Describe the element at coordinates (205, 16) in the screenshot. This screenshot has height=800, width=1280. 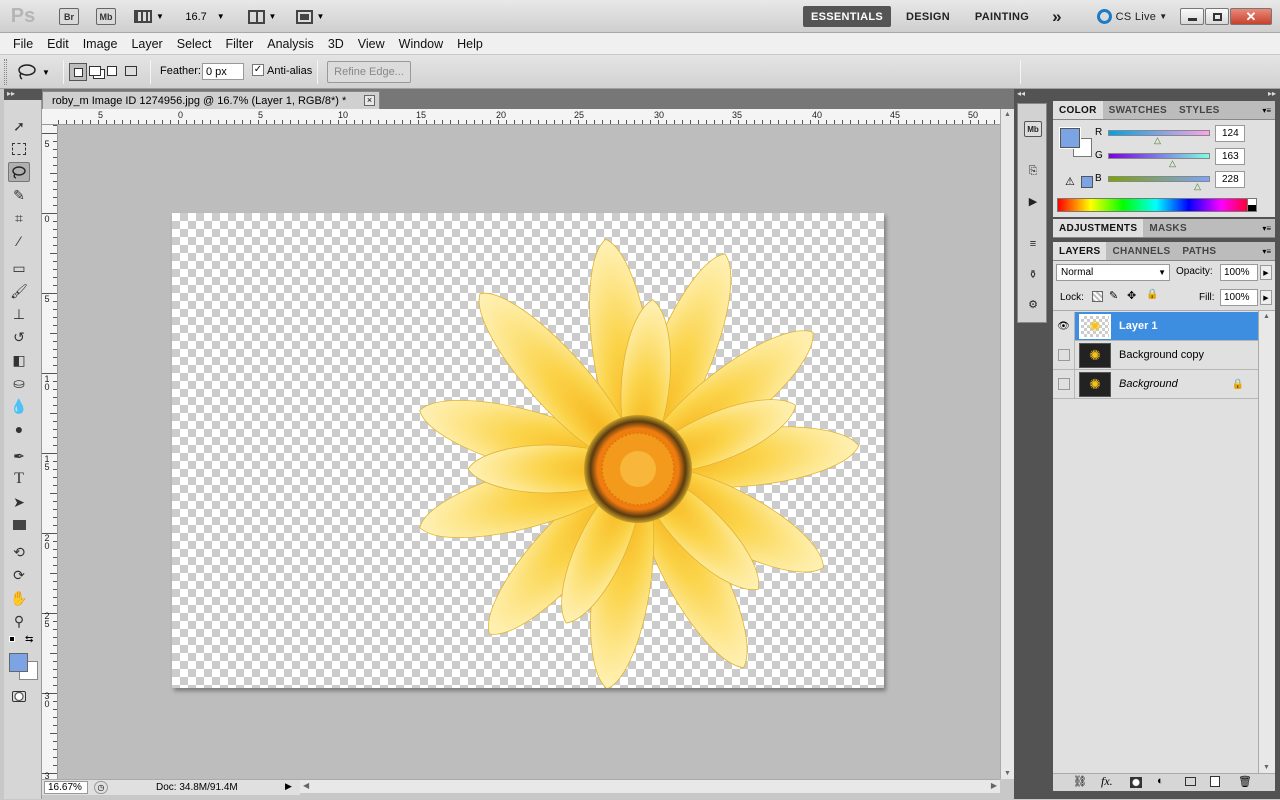
I see `zoom-level-menu: 16.7 ▼` at that location.